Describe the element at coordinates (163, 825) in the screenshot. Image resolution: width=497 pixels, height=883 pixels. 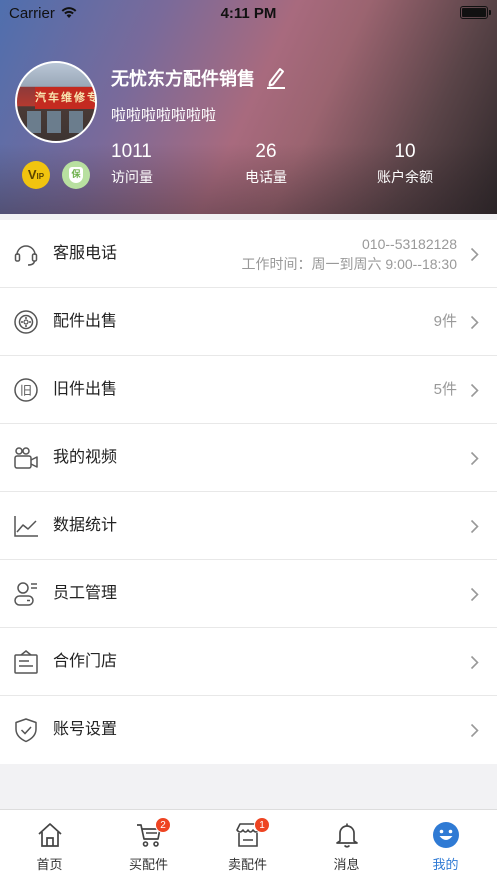
I see `cart-badge: 2` at that location.